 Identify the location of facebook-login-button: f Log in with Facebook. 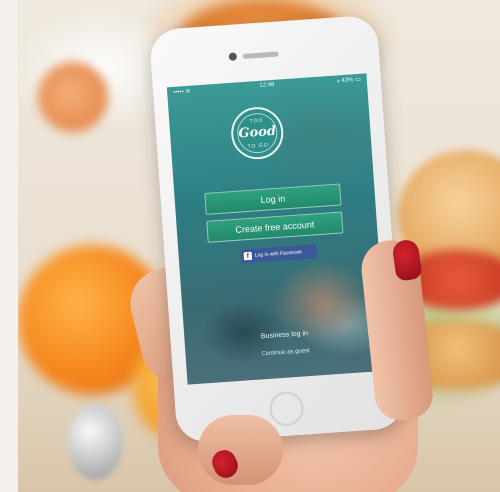
(279, 254).